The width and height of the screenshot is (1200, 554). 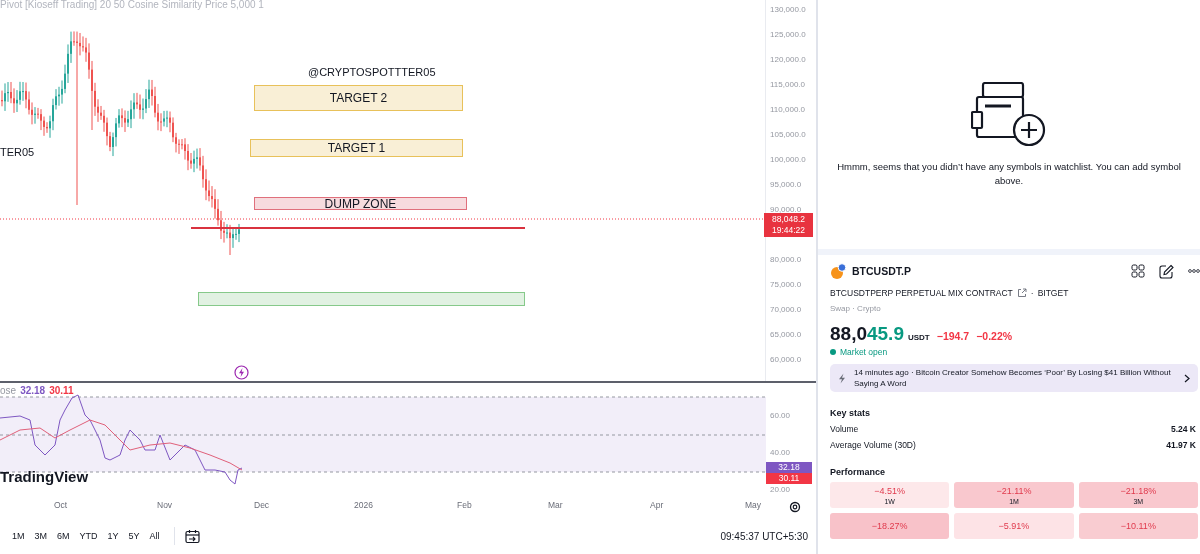 What do you see at coordinates (356, 148) in the screenshot?
I see `target-zone: TARGET 1` at bounding box center [356, 148].